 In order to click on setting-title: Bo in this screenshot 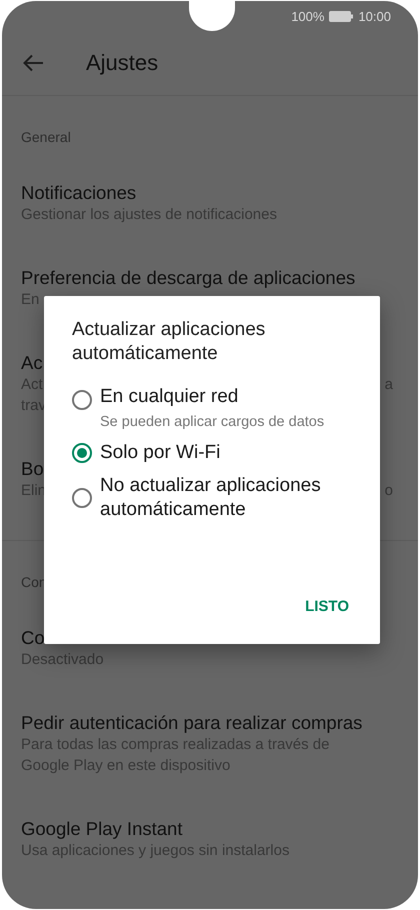, I will do `click(32, 468)`.